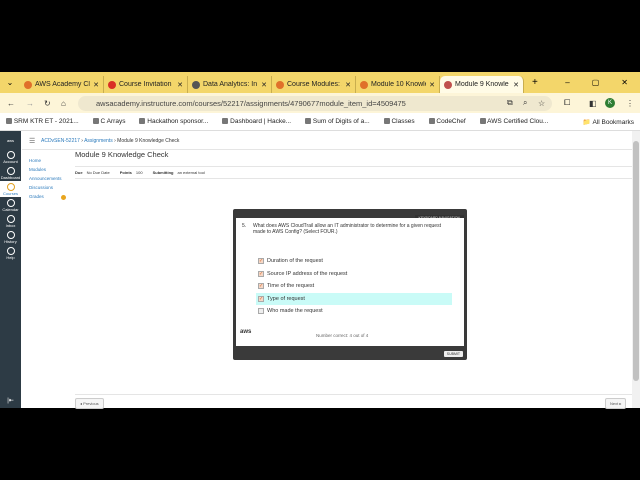  I want to click on extensions-icon: ⧠, so click(567, 103).